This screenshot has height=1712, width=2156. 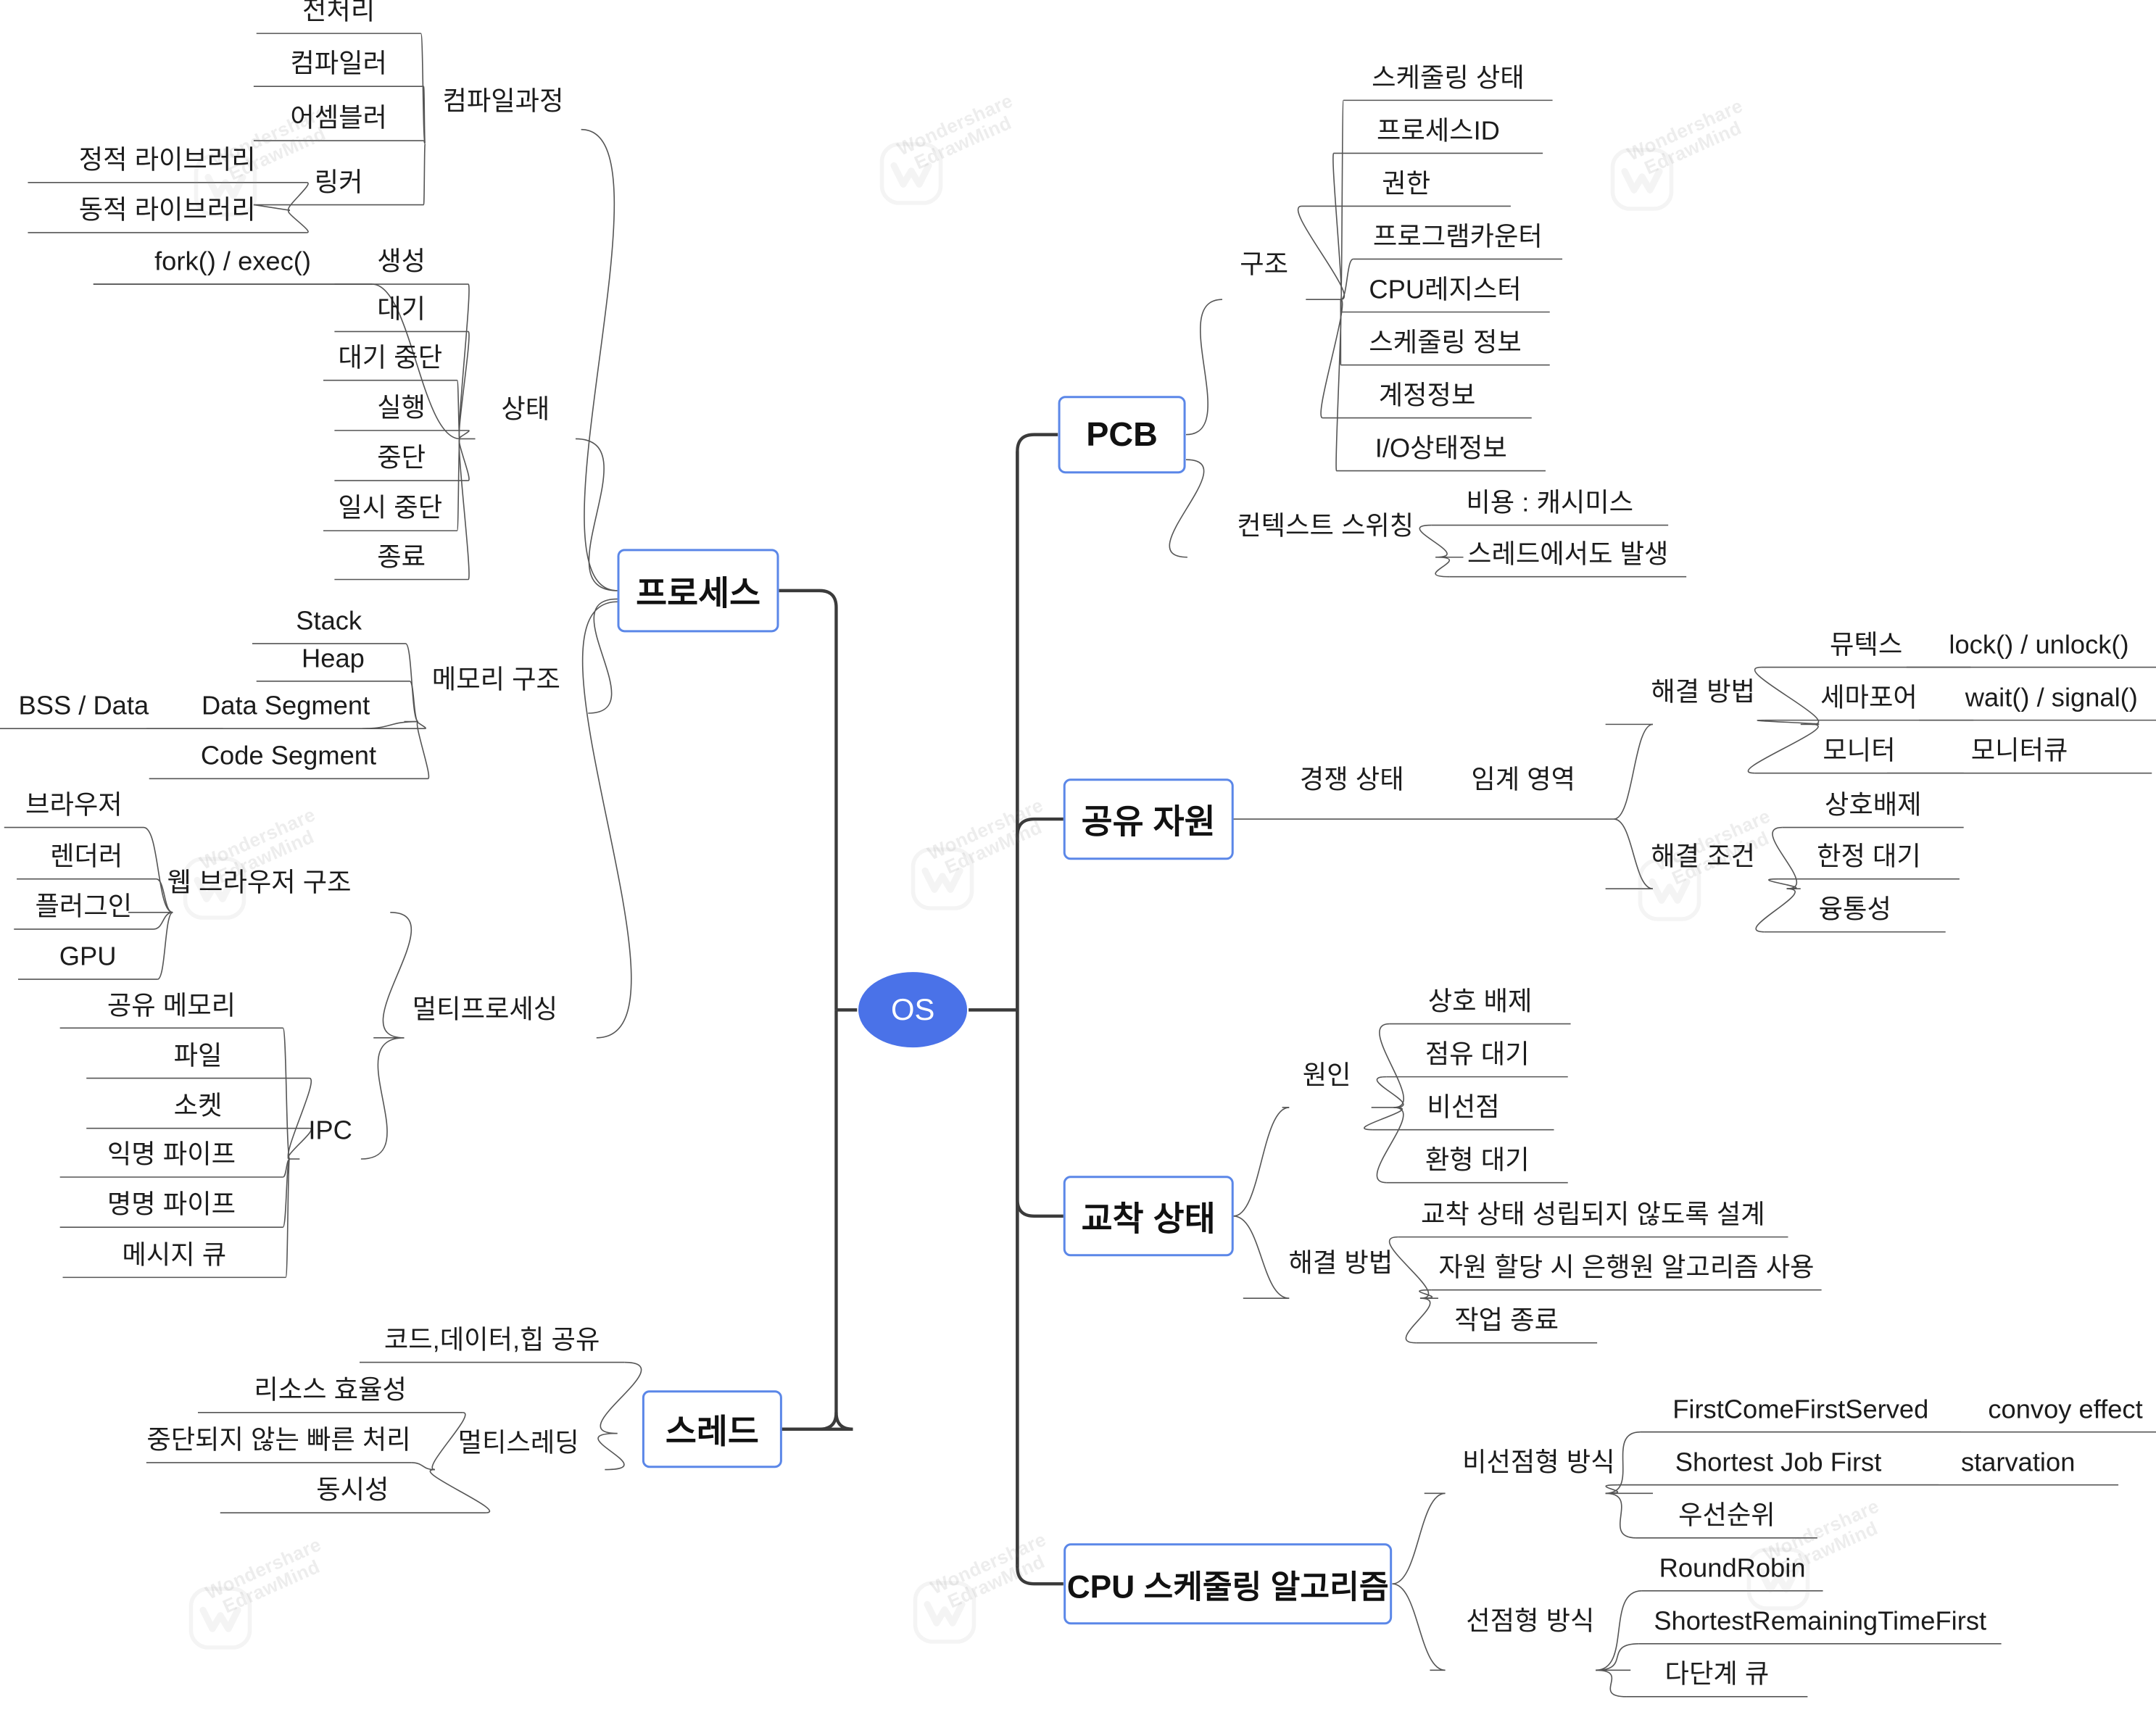 I want to click on mindmap-leaf-solution-method: 해결 방법, so click(x=1703, y=695).